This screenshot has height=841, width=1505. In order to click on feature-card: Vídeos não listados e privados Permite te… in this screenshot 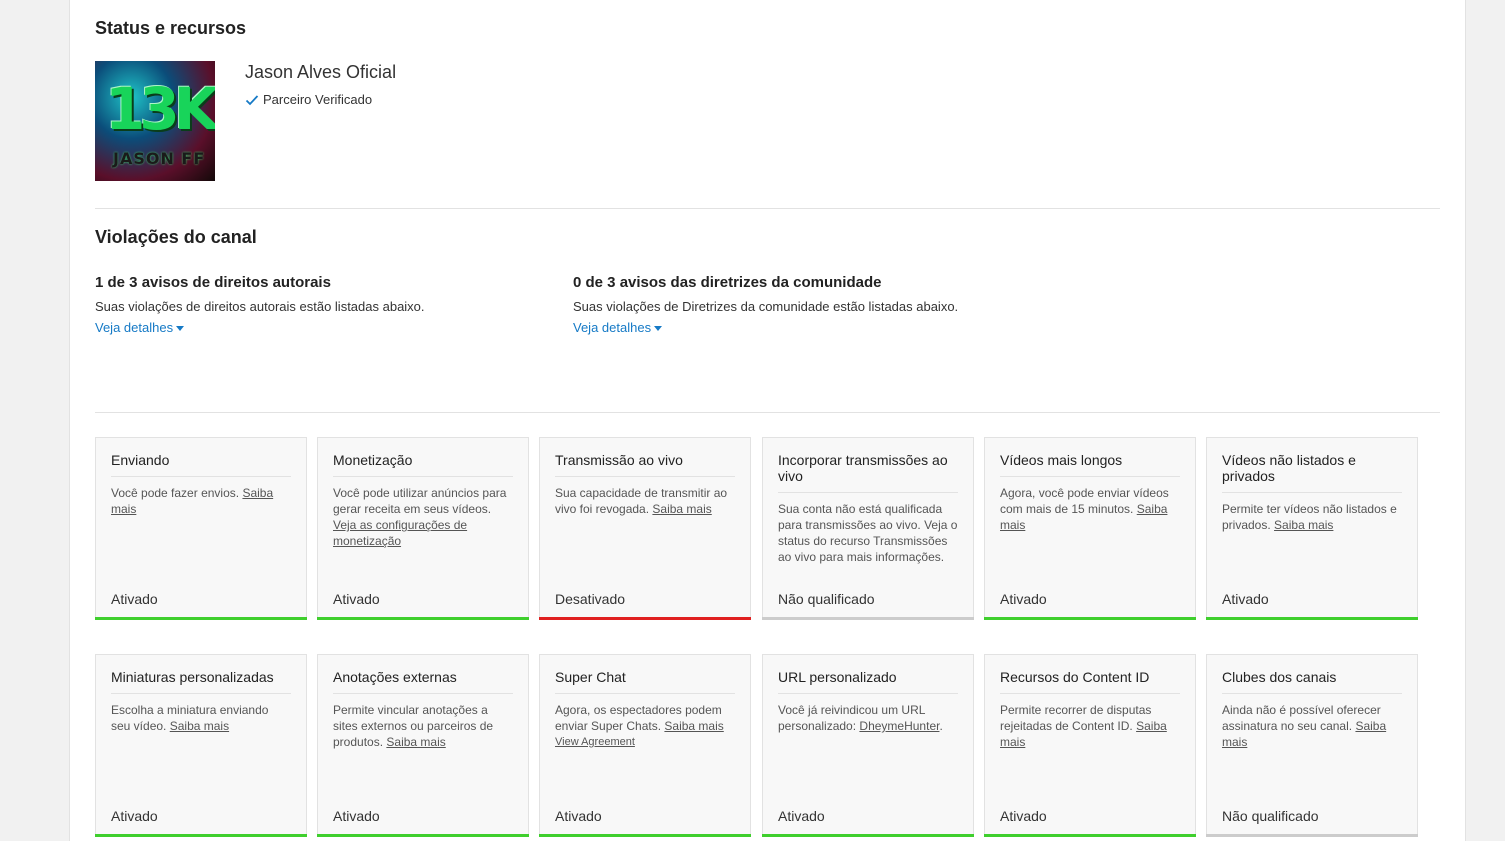, I will do `click(1312, 528)`.